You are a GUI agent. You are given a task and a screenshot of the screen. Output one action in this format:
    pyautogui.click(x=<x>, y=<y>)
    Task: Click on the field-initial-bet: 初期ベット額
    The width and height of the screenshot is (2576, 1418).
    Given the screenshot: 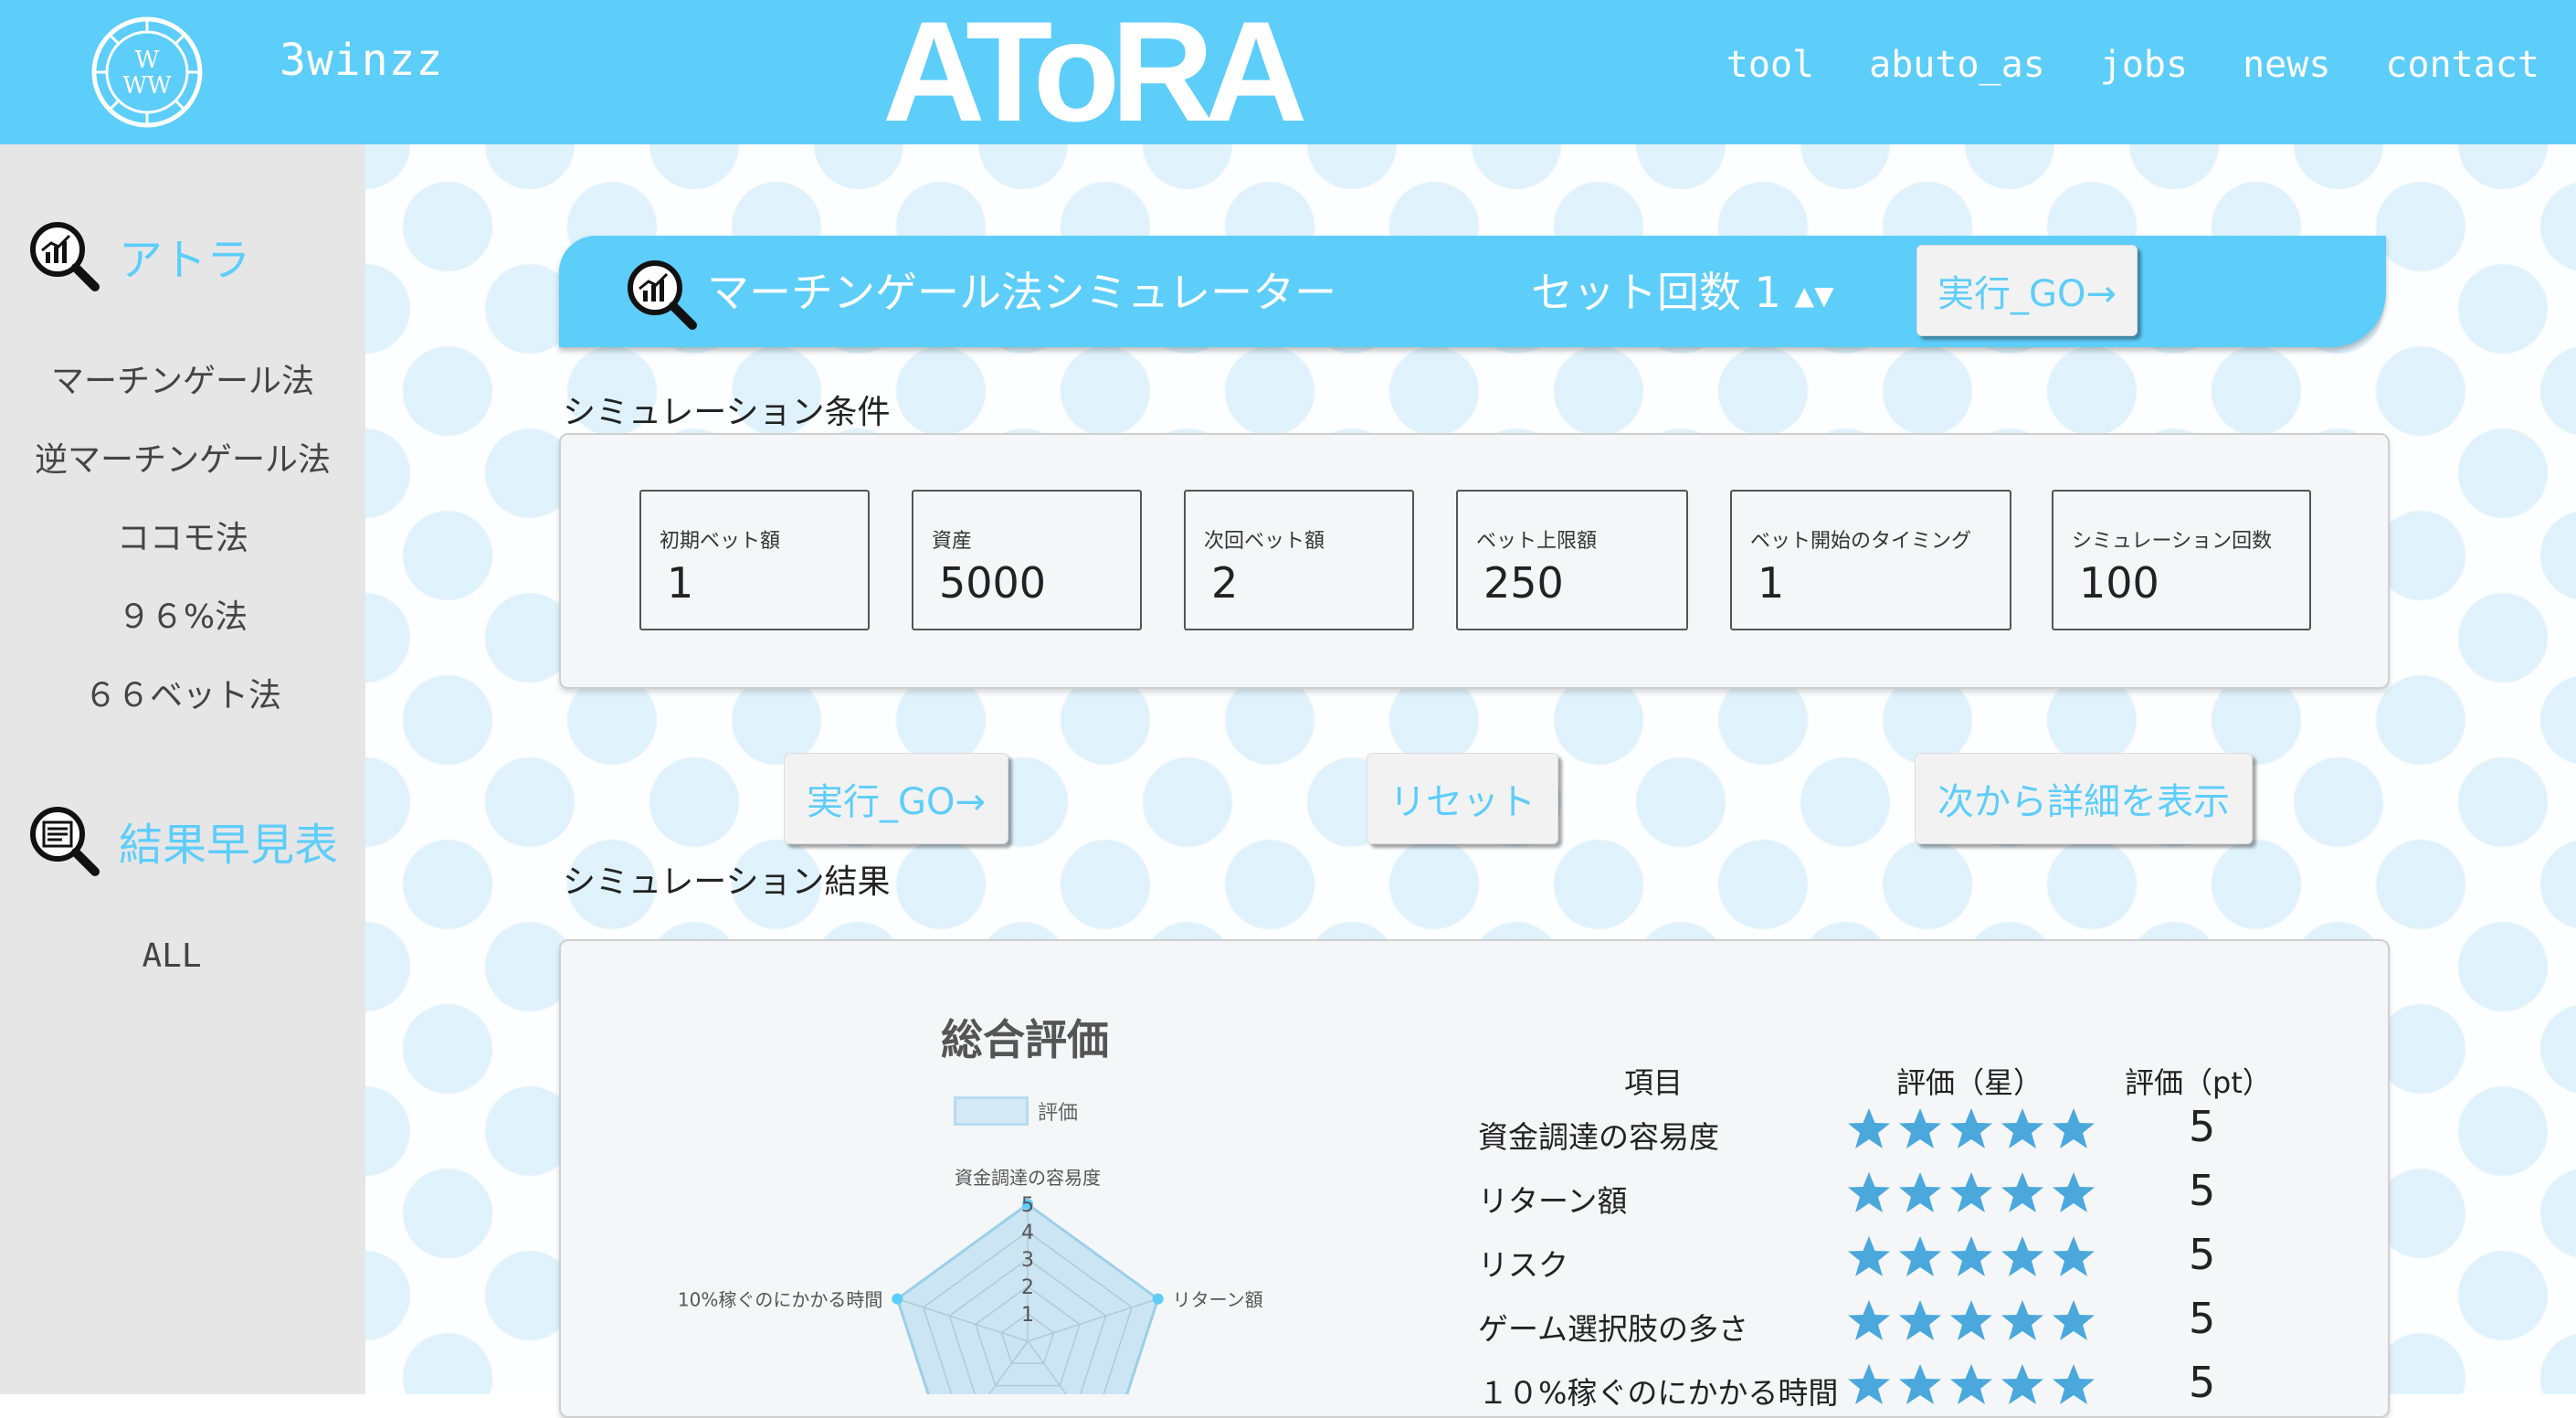 What is the action you would take?
    pyautogui.click(x=754, y=560)
    